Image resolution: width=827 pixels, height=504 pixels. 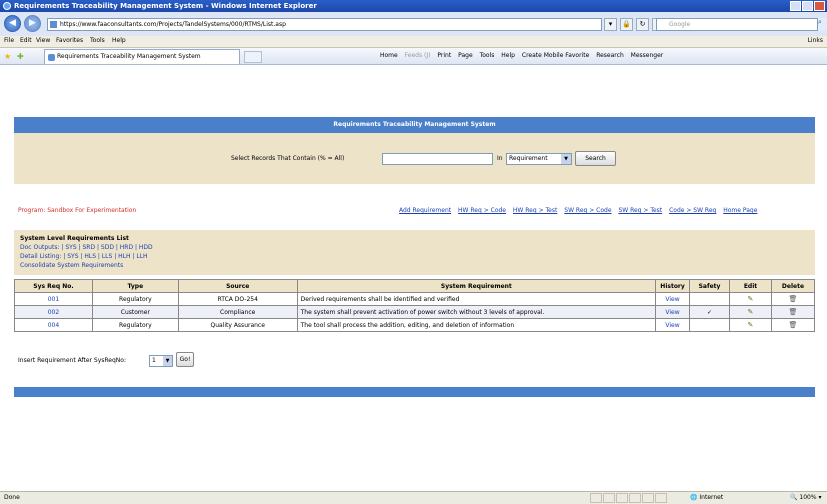 I want to click on security-zone: 🌐 Internet, so click(x=706, y=498).